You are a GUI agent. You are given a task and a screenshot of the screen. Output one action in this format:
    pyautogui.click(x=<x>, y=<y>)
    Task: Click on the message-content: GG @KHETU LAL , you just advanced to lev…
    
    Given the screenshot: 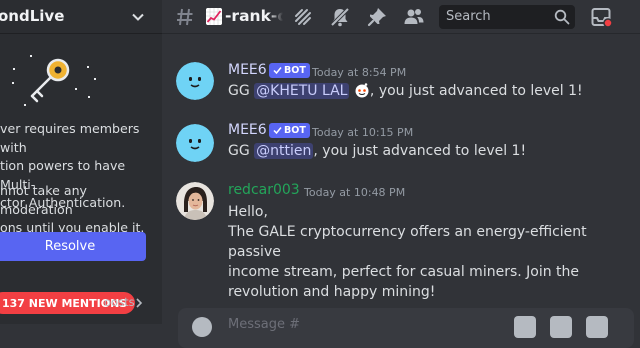 What is the action you would take?
    pyautogui.click(x=405, y=91)
    